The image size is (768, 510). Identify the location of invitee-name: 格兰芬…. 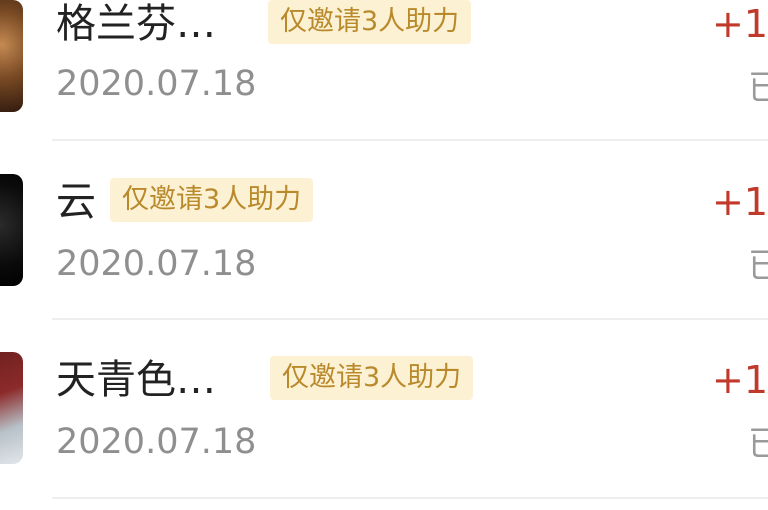
(136, 24).